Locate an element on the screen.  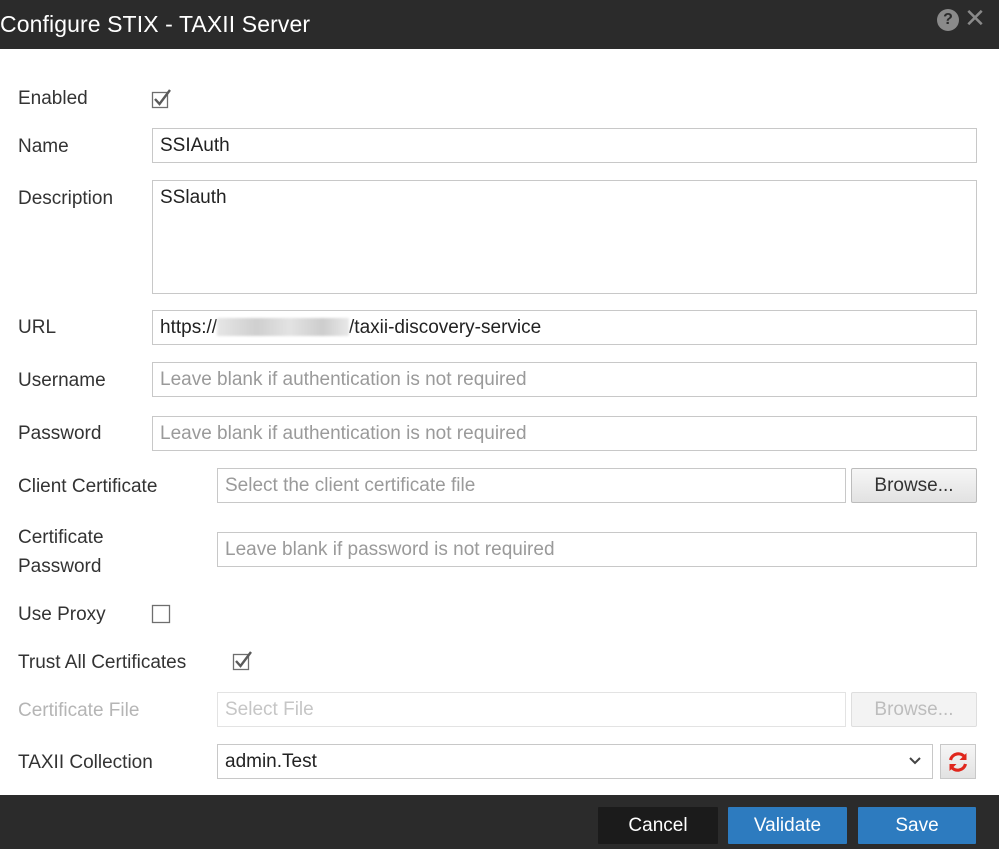
validate-button: Validate is located at coordinates (787, 825).